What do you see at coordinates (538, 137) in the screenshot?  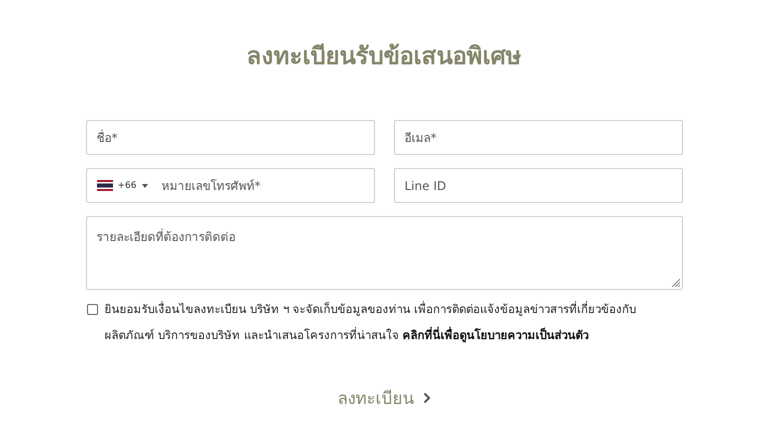 I see `input-field: อีเมล*` at bounding box center [538, 137].